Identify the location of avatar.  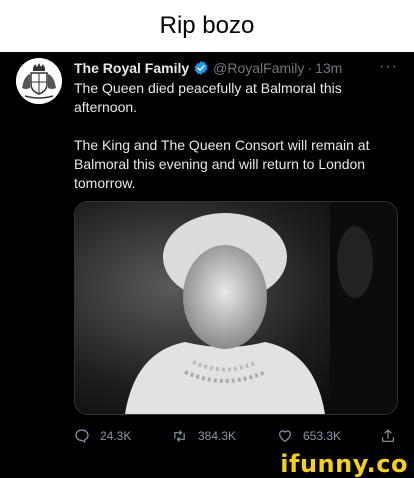
(39, 81).